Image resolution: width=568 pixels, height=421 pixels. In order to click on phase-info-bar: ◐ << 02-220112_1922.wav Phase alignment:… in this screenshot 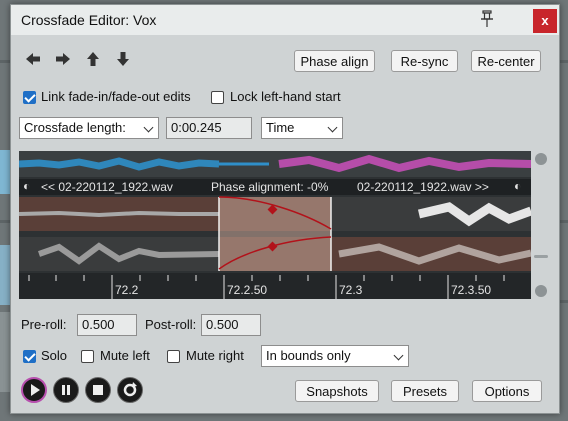, I will do `click(275, 187)`.